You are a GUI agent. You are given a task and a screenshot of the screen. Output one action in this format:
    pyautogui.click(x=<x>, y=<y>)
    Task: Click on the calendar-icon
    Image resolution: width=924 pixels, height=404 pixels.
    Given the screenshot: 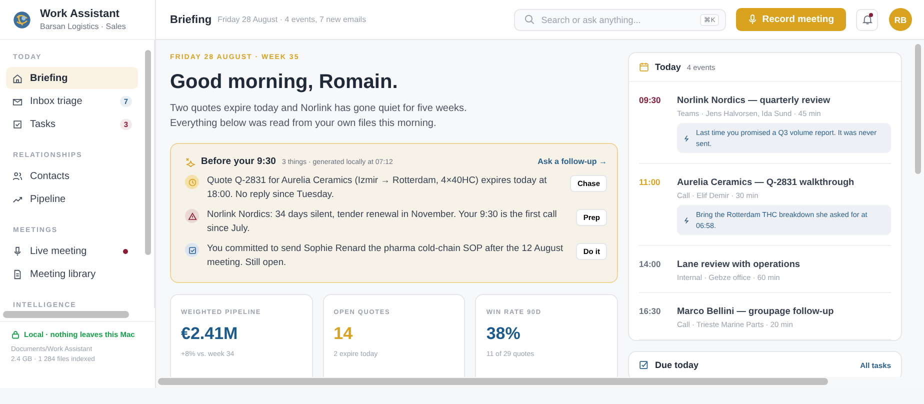 What is the action you would take?
    pyautogui.click(x=644, y=67)
    